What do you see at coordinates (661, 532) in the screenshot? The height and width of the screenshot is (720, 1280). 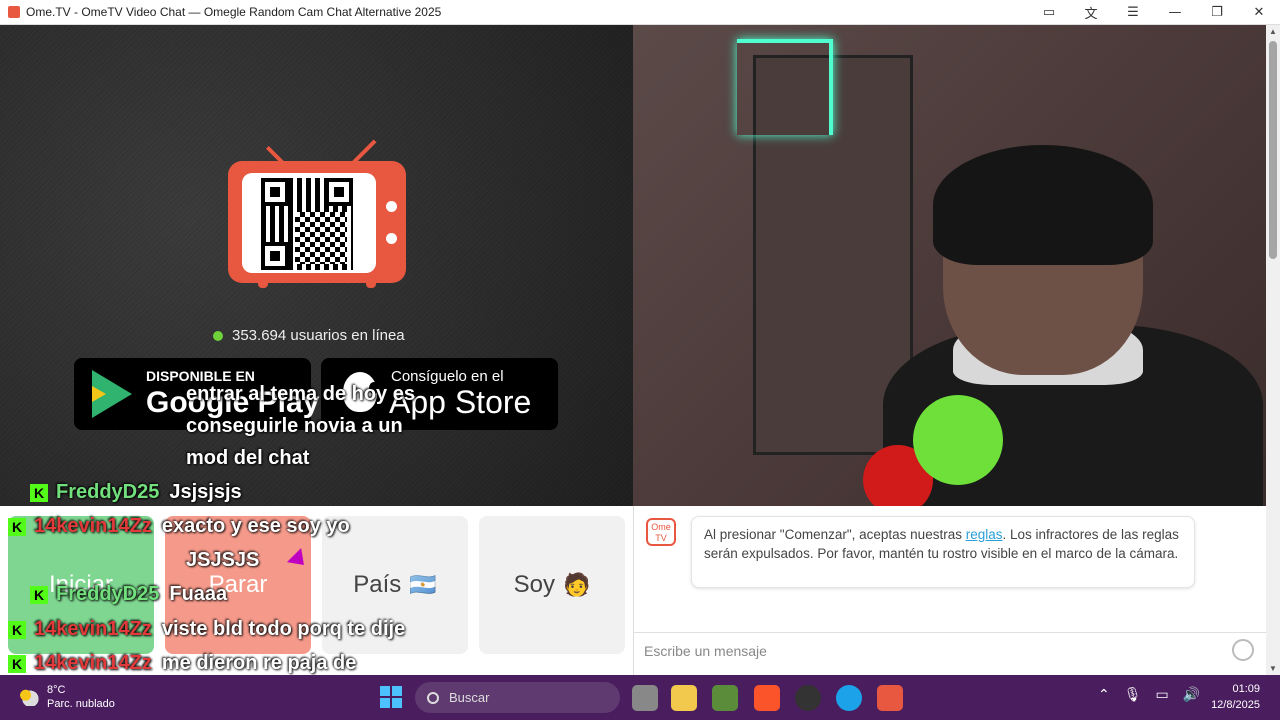 I see `ometv-logo-icon: Ome TV` at bounding box center [661, 532].